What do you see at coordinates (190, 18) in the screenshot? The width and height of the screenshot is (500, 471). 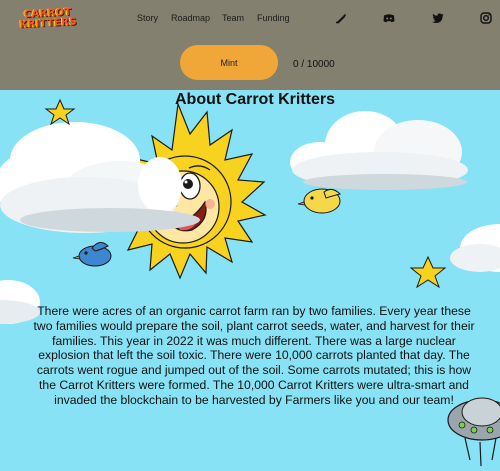 I see `nav-roadmap-link: Roadmap` at bounding box center [190, 18].